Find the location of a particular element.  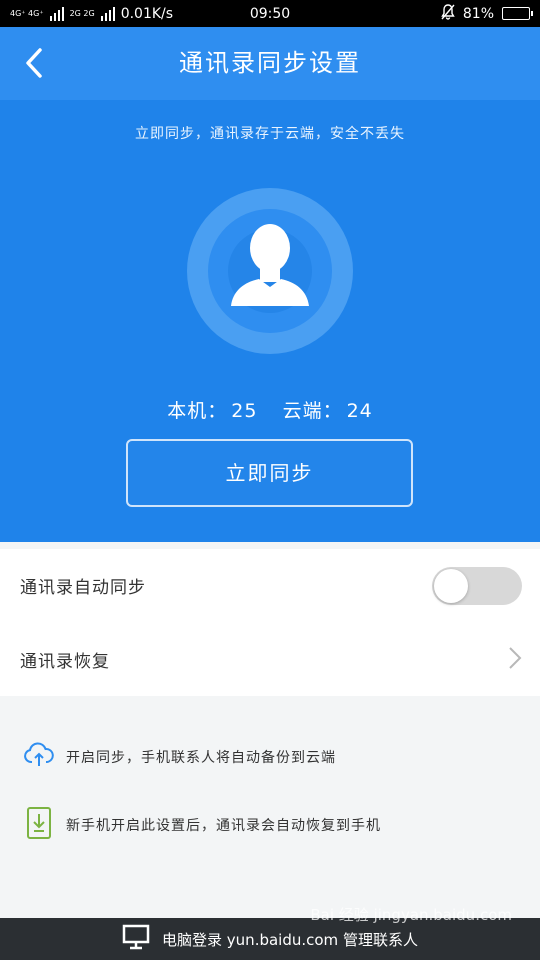

user-silhouette-icon is located at coordinates (270, 271).